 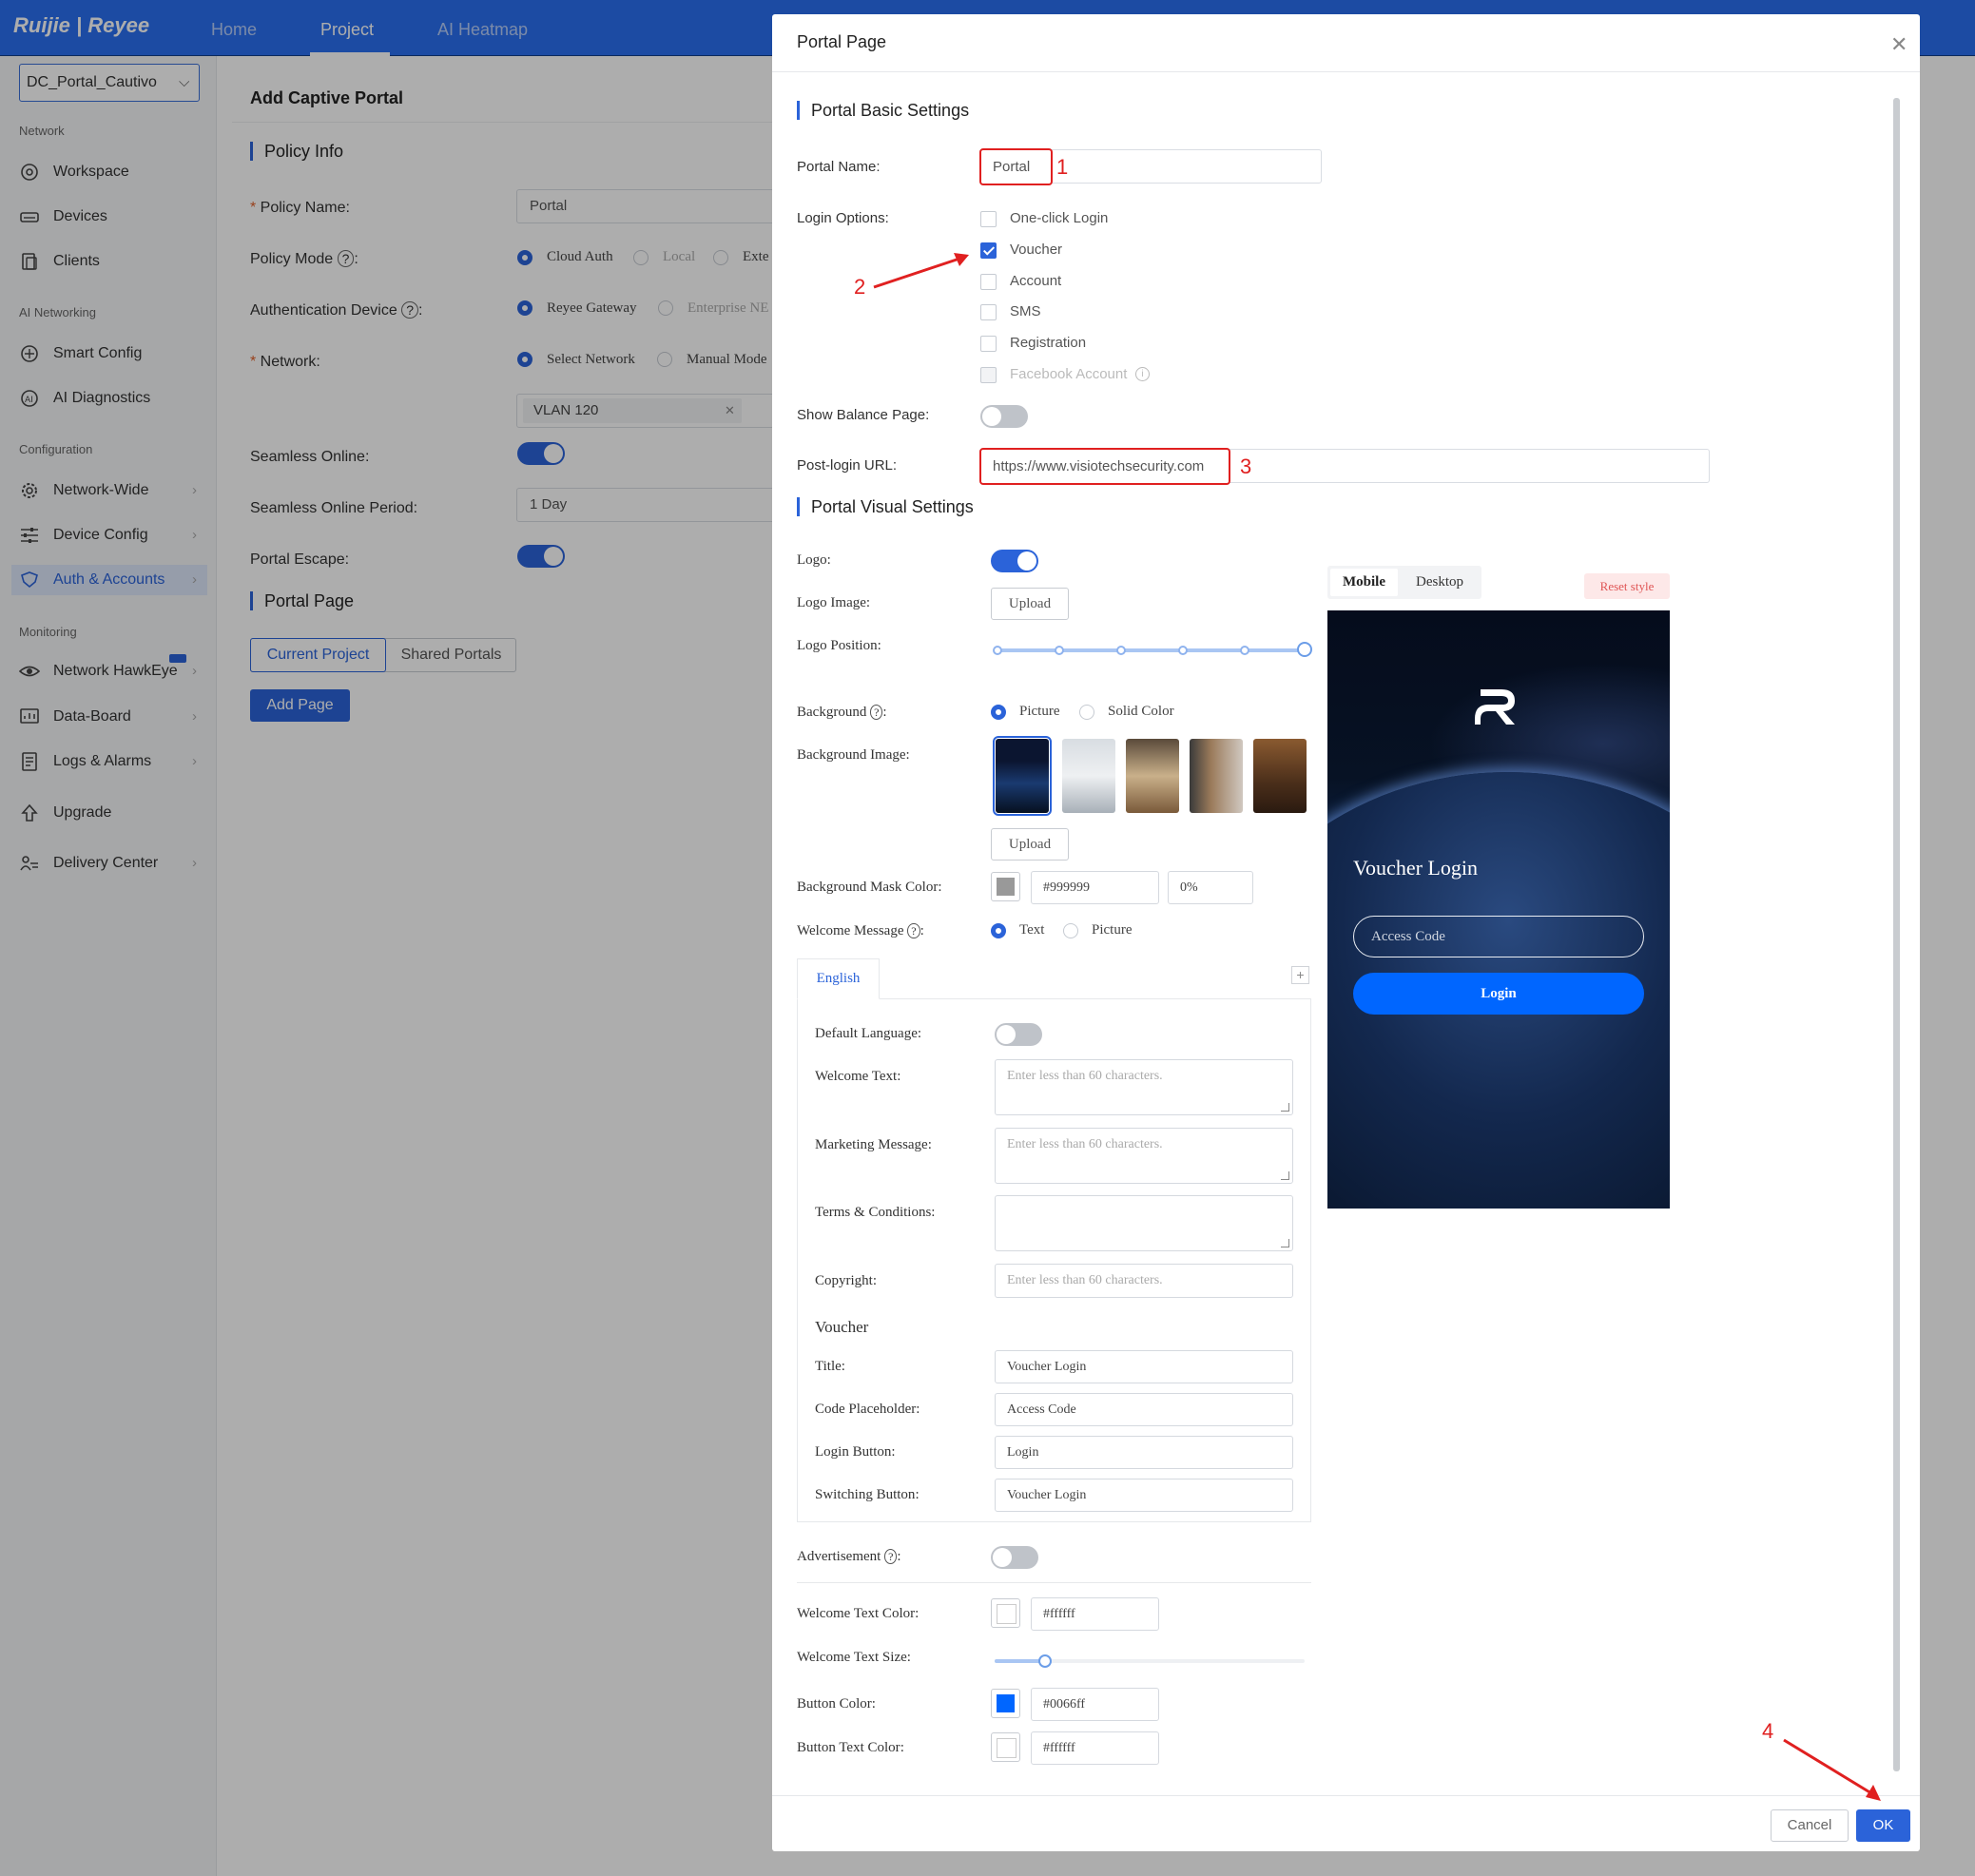 What do you see at coordinates (1144, 1223) in the screenshot?
I see `terms-textarea` at bounding box center [1144, 1223].